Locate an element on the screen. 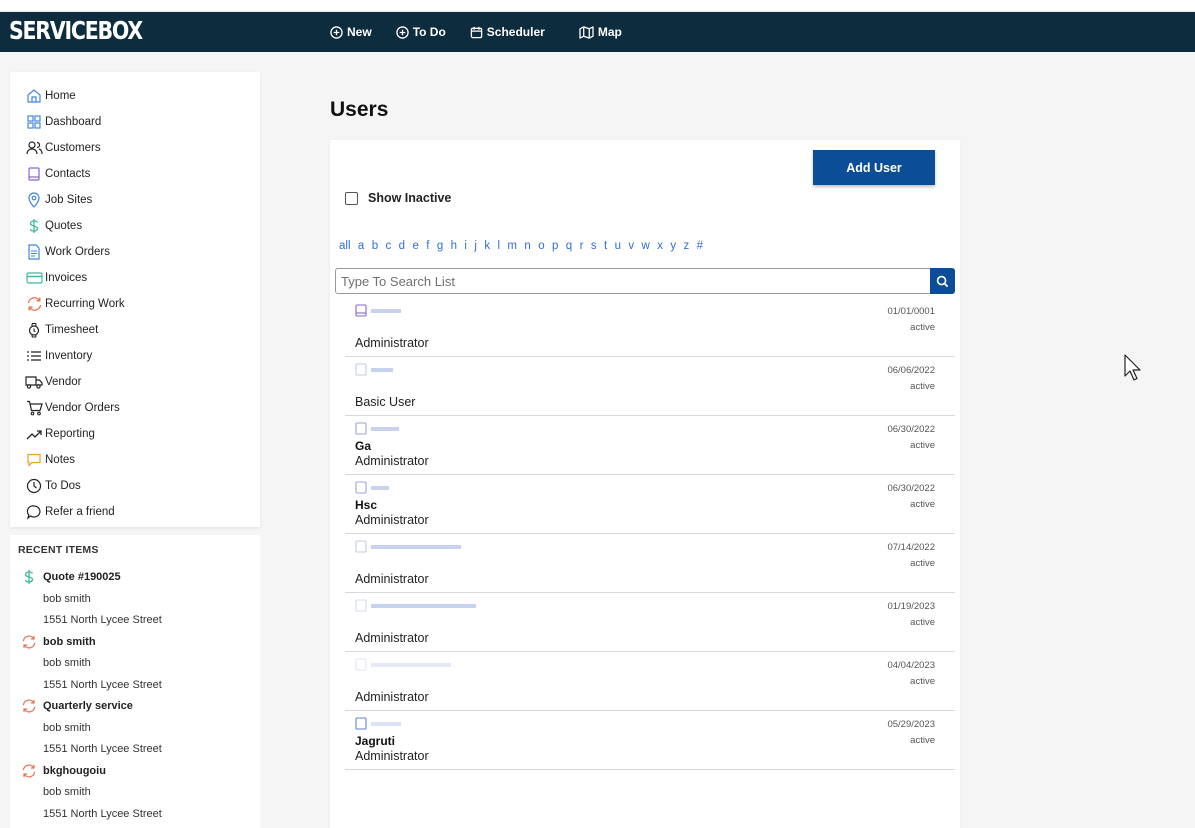 The width and height of the screenshot is (1195, 828). letter-filter-l: l is located at coordinates (498, 246).